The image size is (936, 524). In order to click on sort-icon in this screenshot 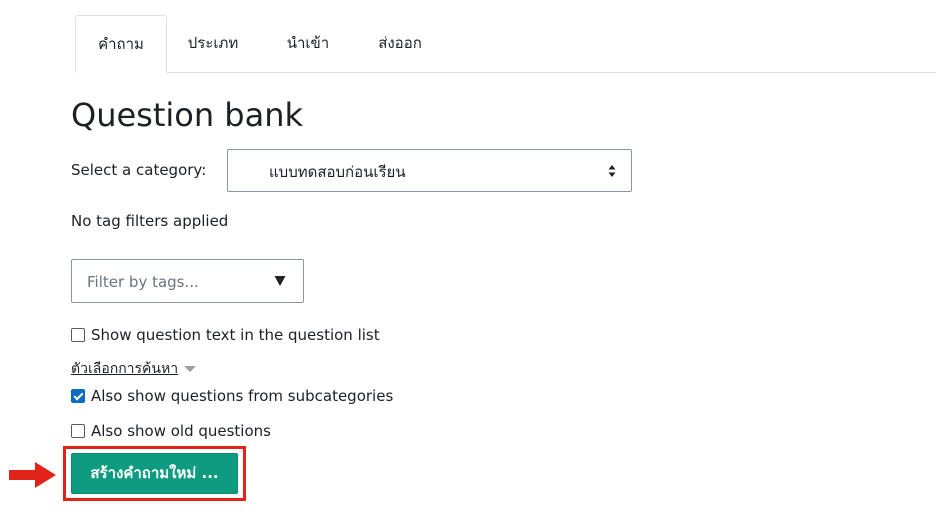, I will do `click(612, 171)`.